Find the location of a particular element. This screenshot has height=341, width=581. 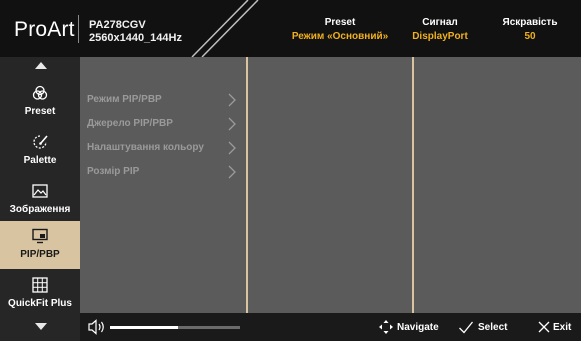

header-divider is located at coordinates (78, 29).